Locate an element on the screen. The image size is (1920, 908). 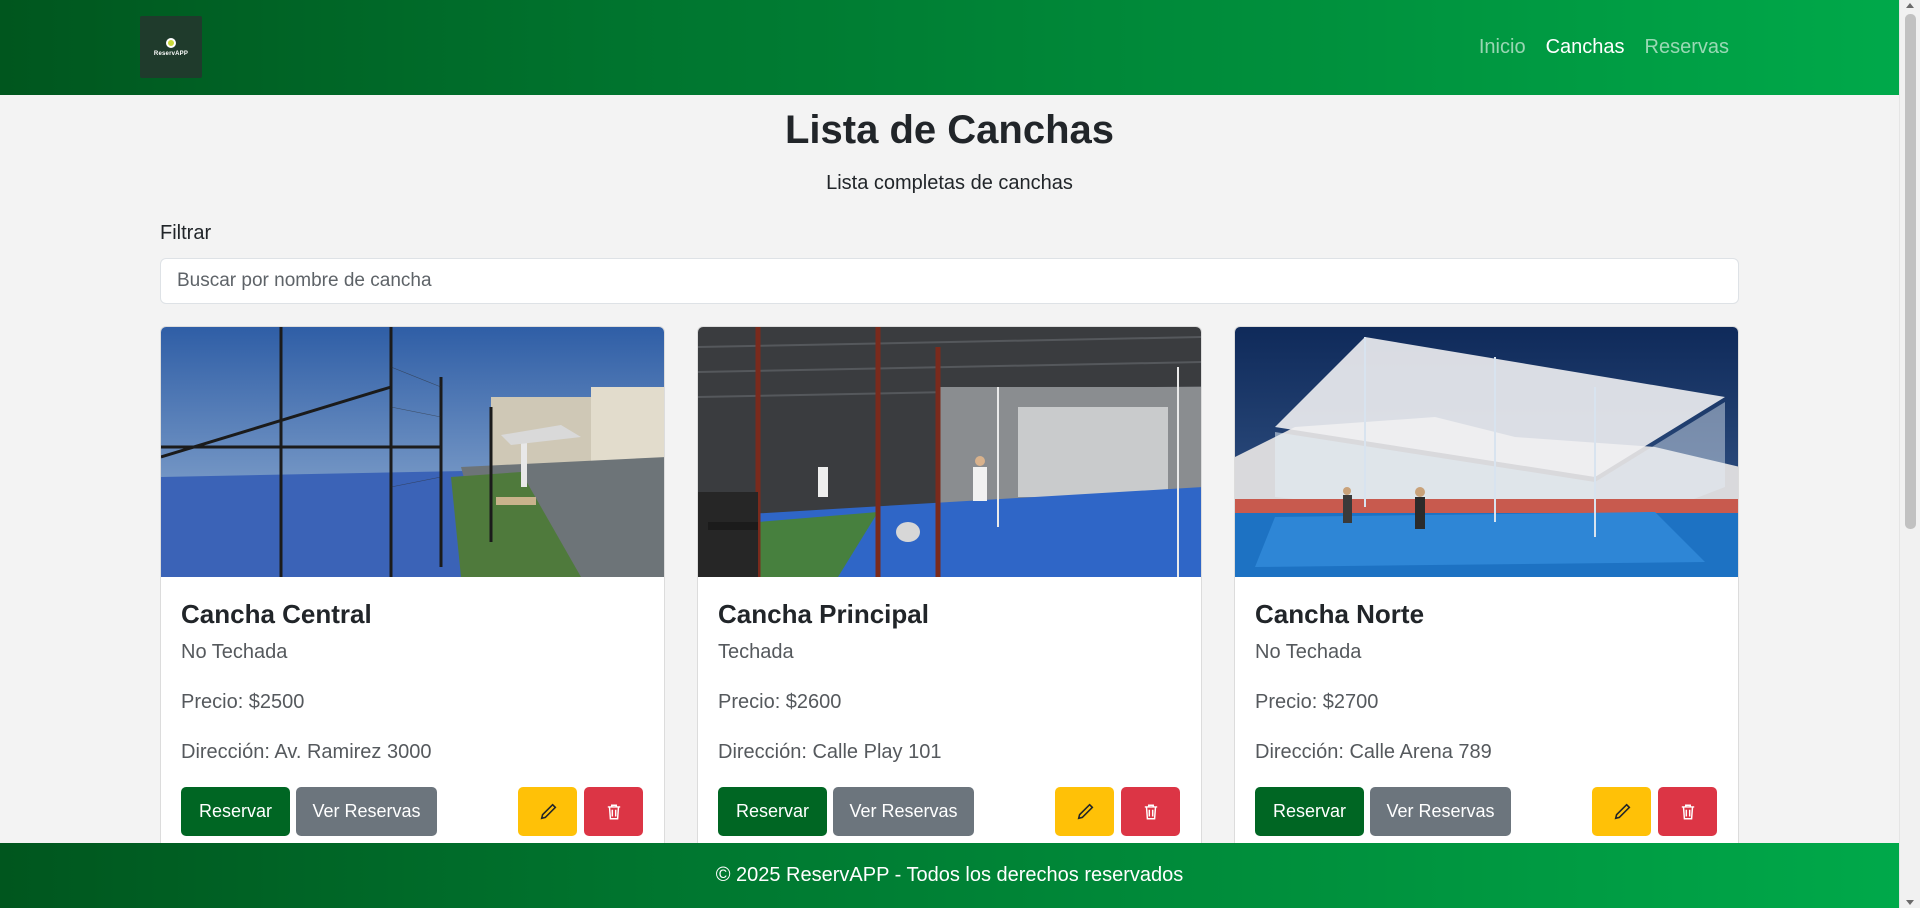
page-subtitle: Lista completas de canchas is located at coordinates (949, 183).